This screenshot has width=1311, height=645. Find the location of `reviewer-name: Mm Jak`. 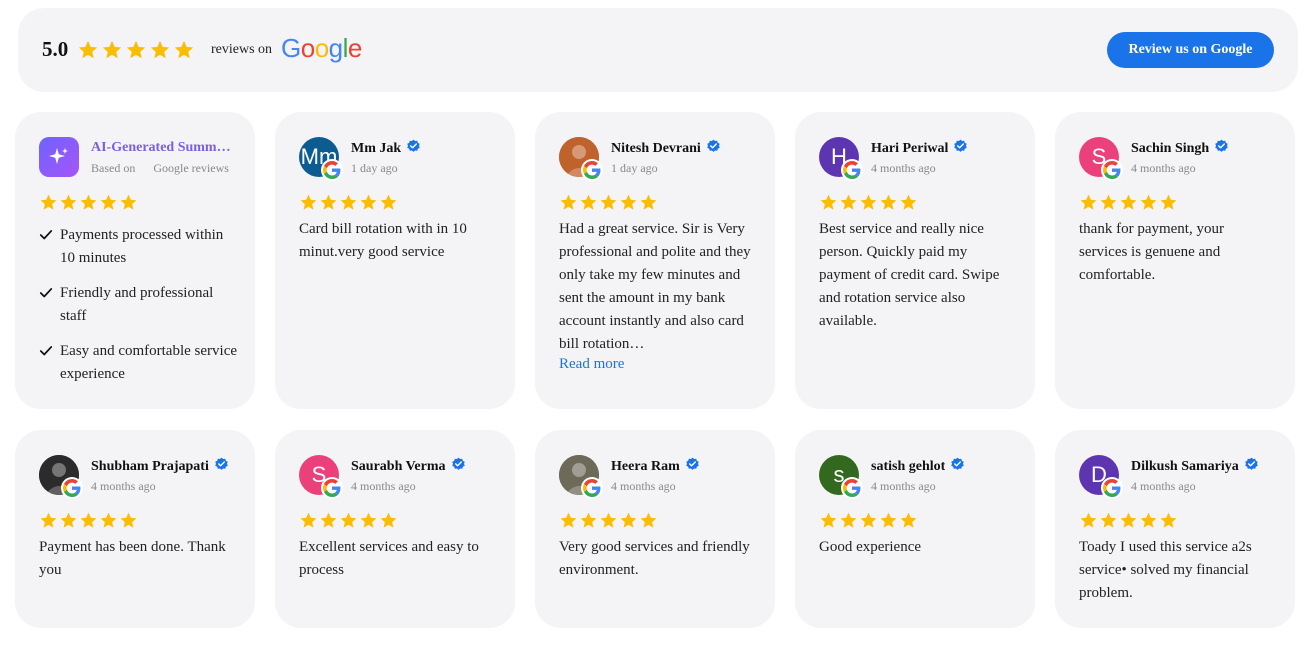

reviewer-name: Mm Jak is located at coordinates (376, 148).